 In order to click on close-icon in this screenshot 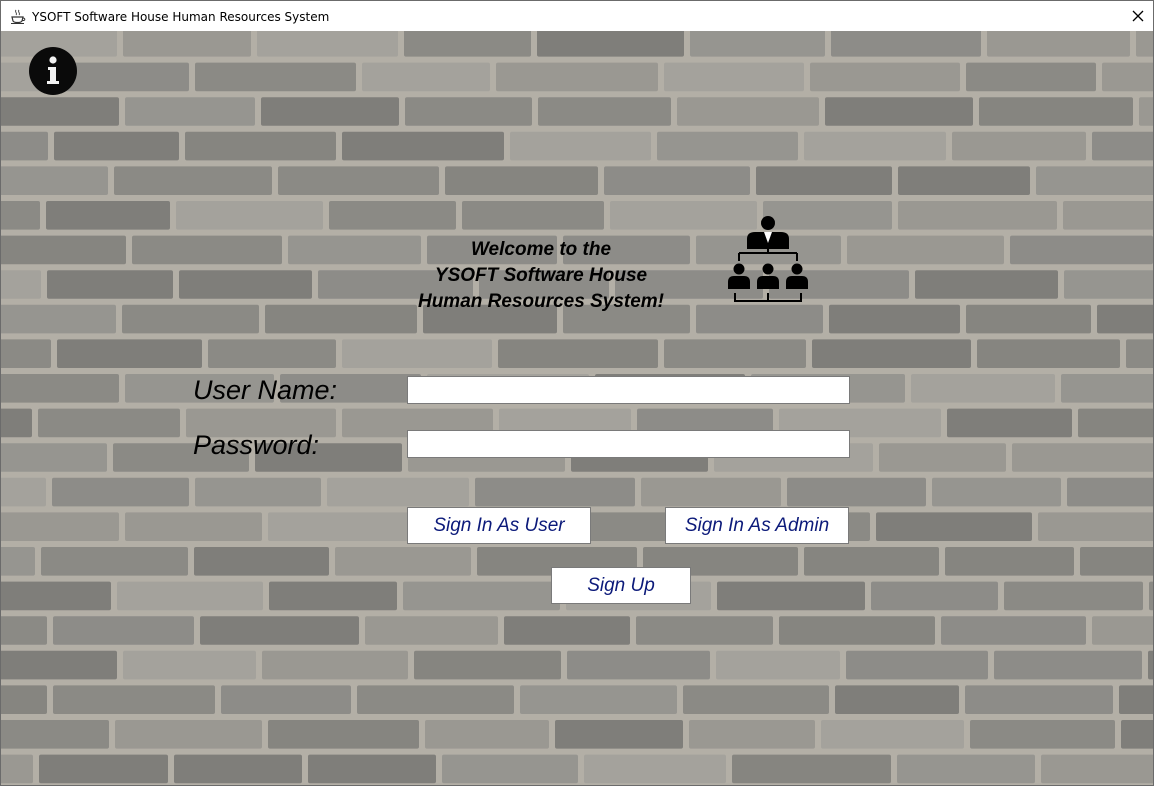, I will do `click(1138, 16)`.